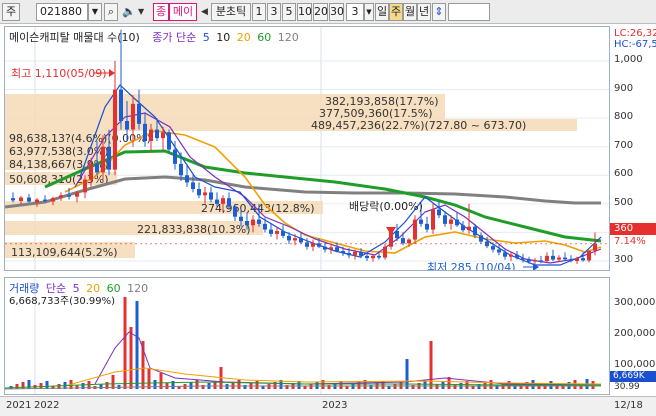 Image resolution: width=656 pixels, height=416 pixels. I want to click on interval-input: 3, so click(355, 12).